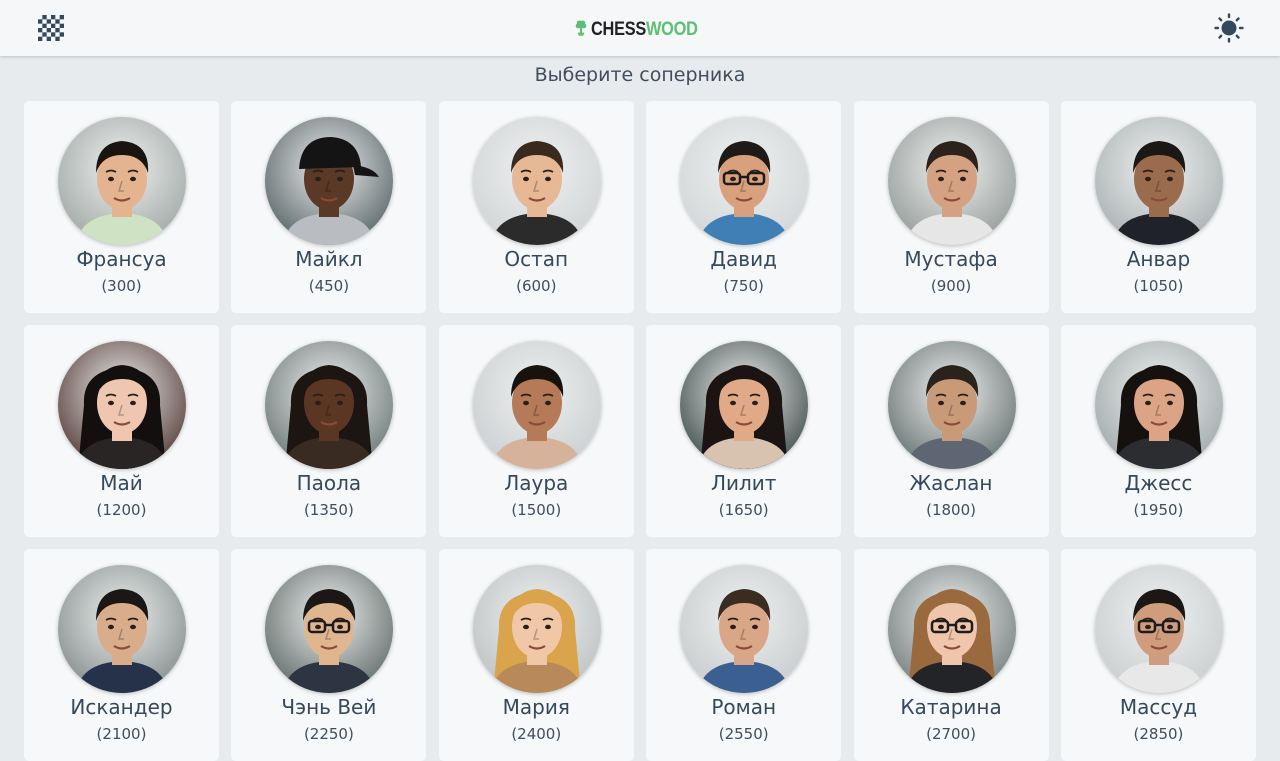  Describe the element at coordinates (1158, 510) in the screenshot. I see `opponent-rating: (1950)` at that location.